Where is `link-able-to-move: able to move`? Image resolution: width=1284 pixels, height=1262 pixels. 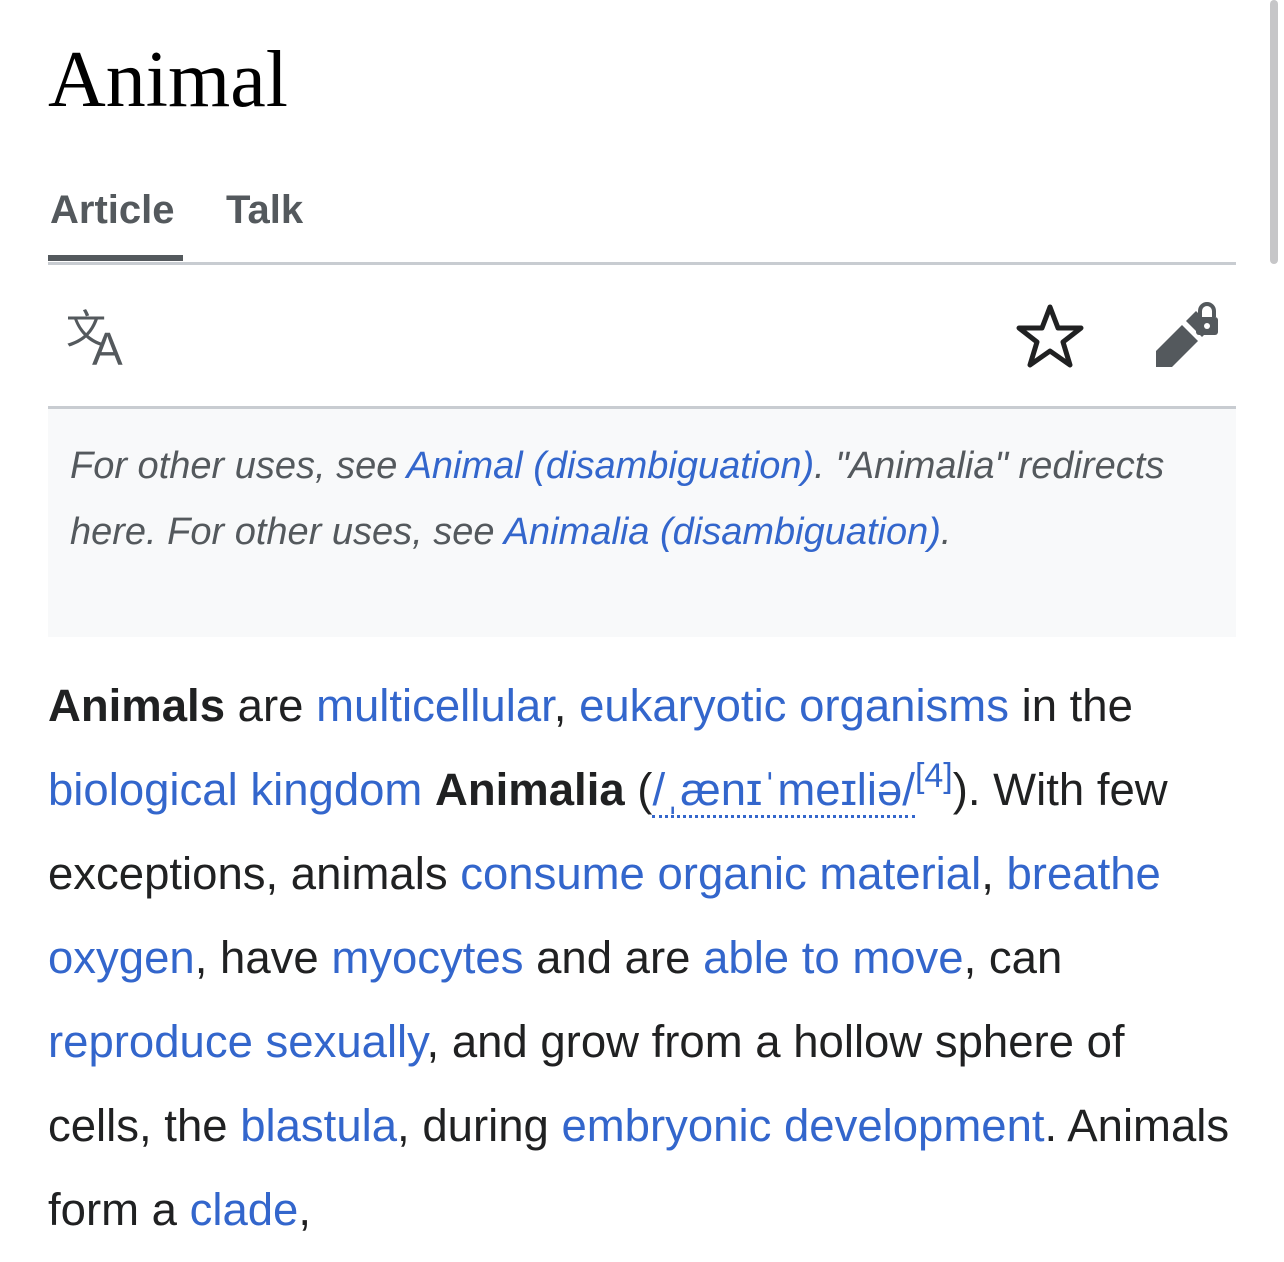 link-able-to-move: able to move is located at coordinates (833, 957).